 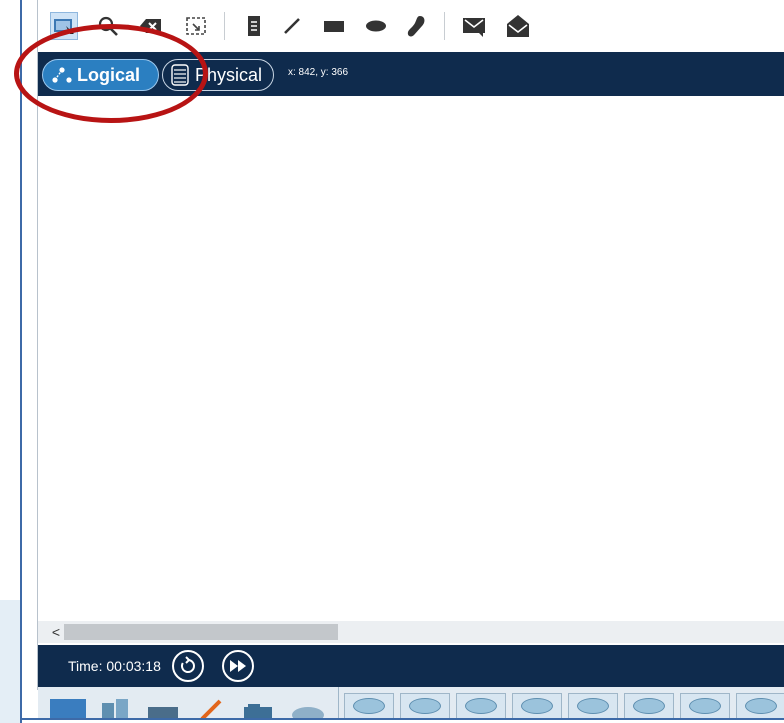 I want to click on inspect-button, so click(x=108, y=26).